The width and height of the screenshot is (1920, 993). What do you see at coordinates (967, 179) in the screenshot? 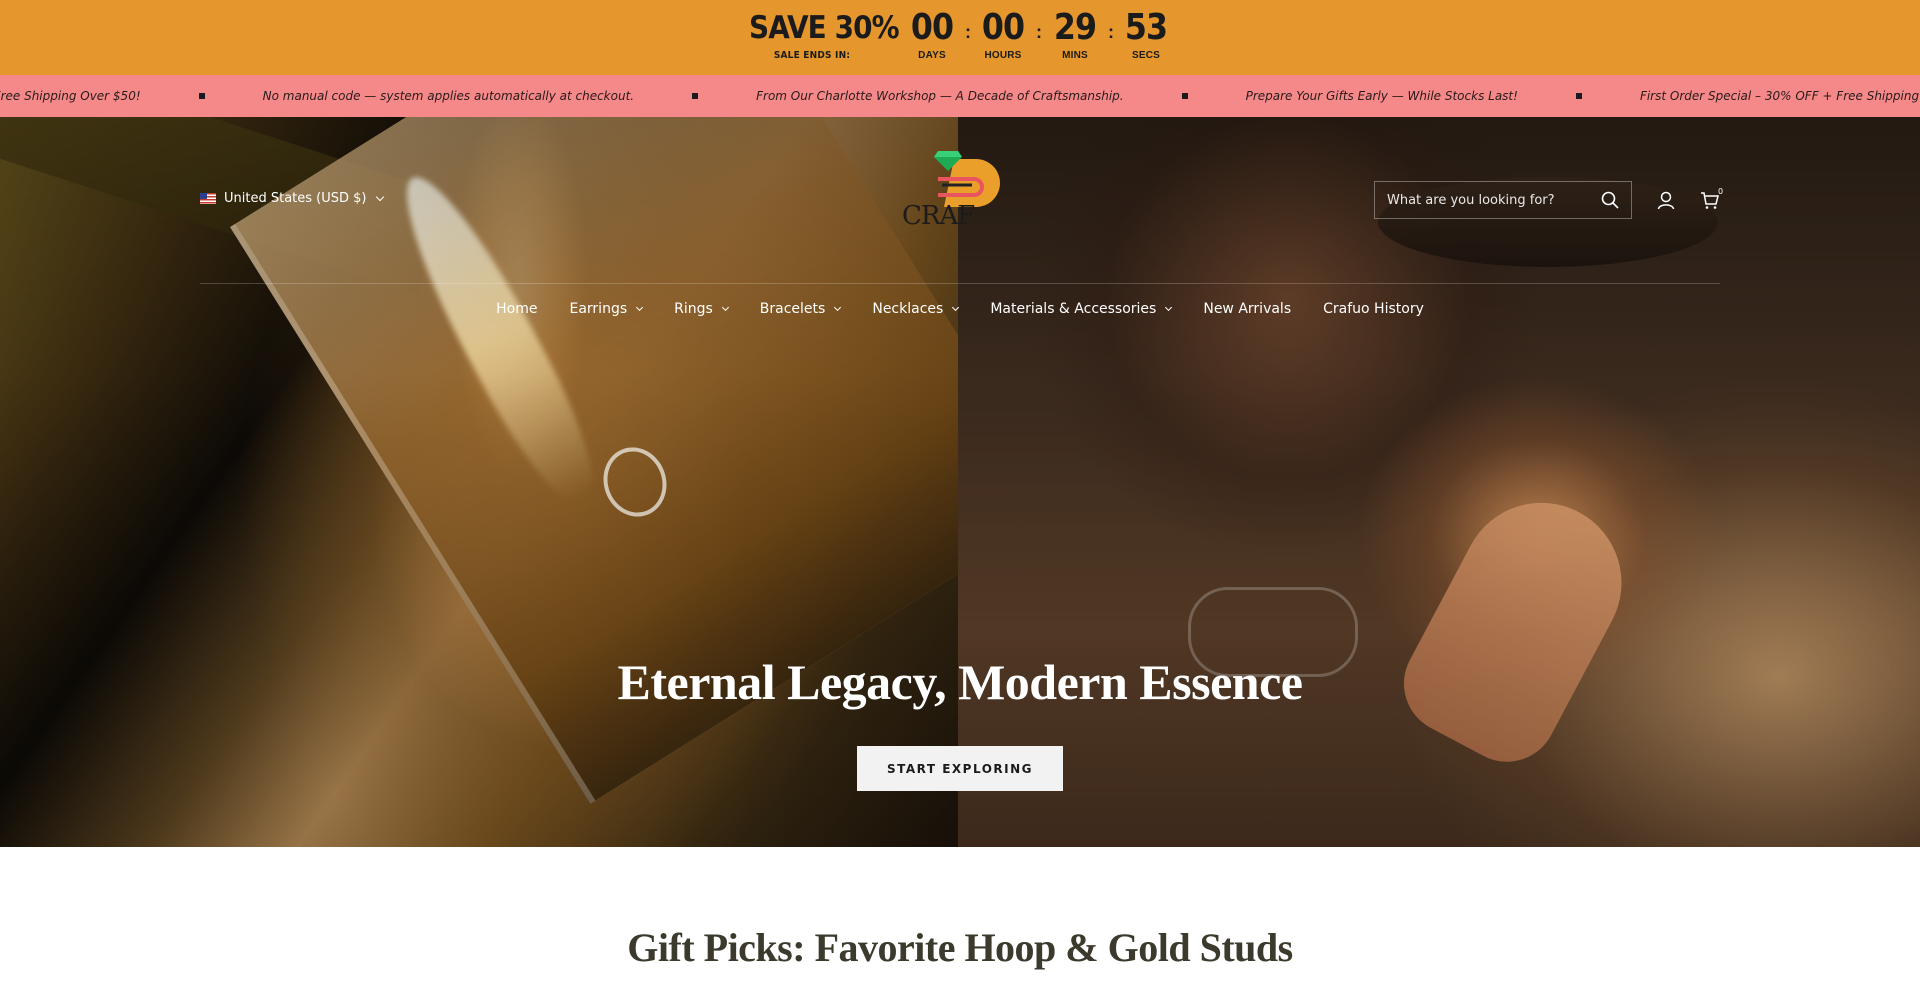
I see `logo-mark-icon` at bounding box center [967, 179].